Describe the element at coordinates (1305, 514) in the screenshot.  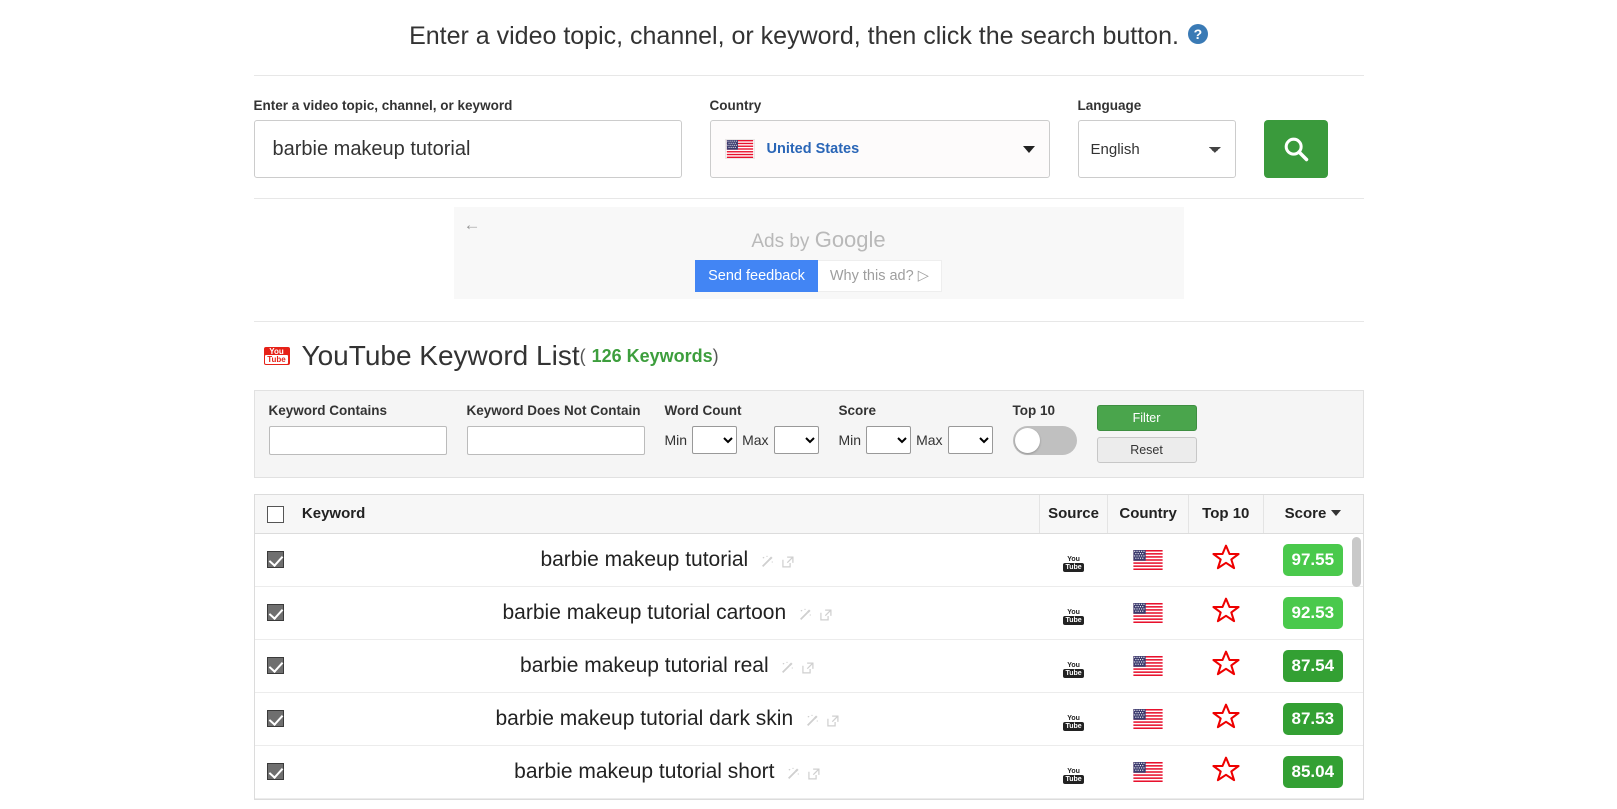
I see `score-column-label: Score` at that location.